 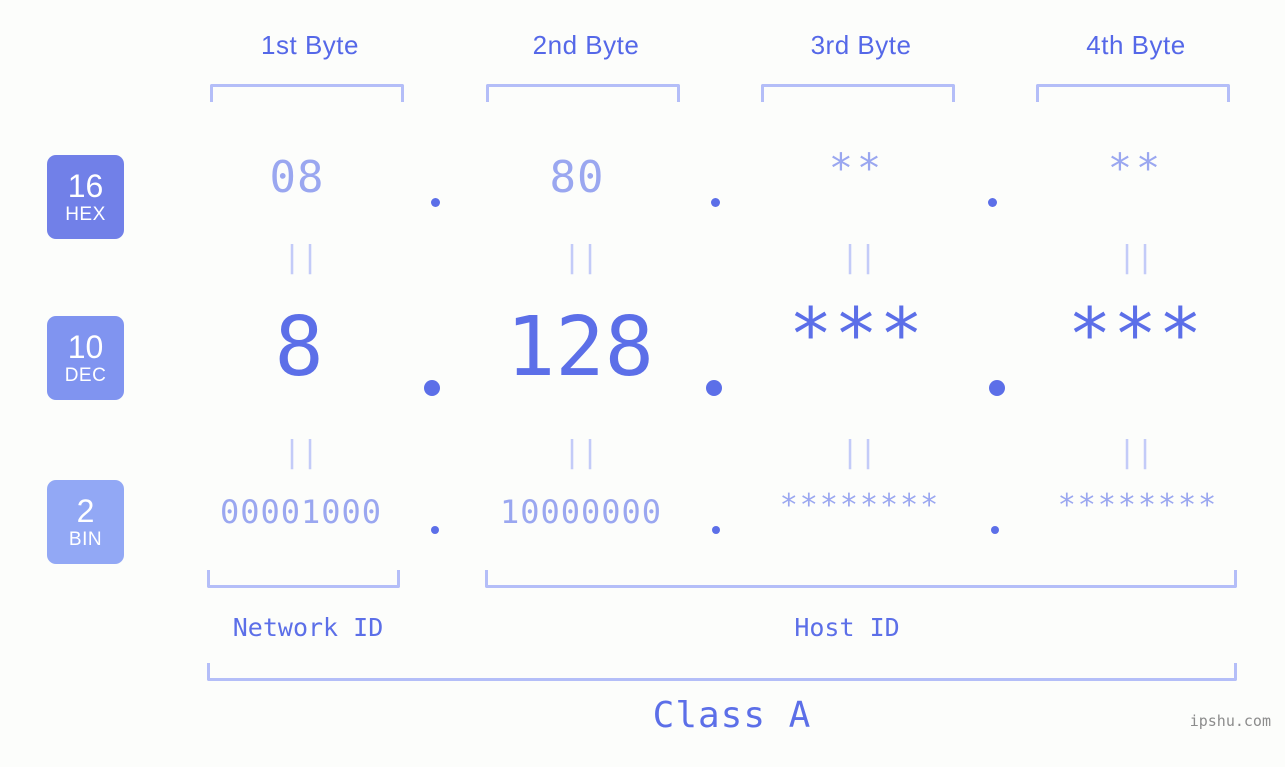 What do you see at coordinates (860, 505) in the screenshot?
I see `bin-value-byte-3: ********` at bounding box center [860, 505].